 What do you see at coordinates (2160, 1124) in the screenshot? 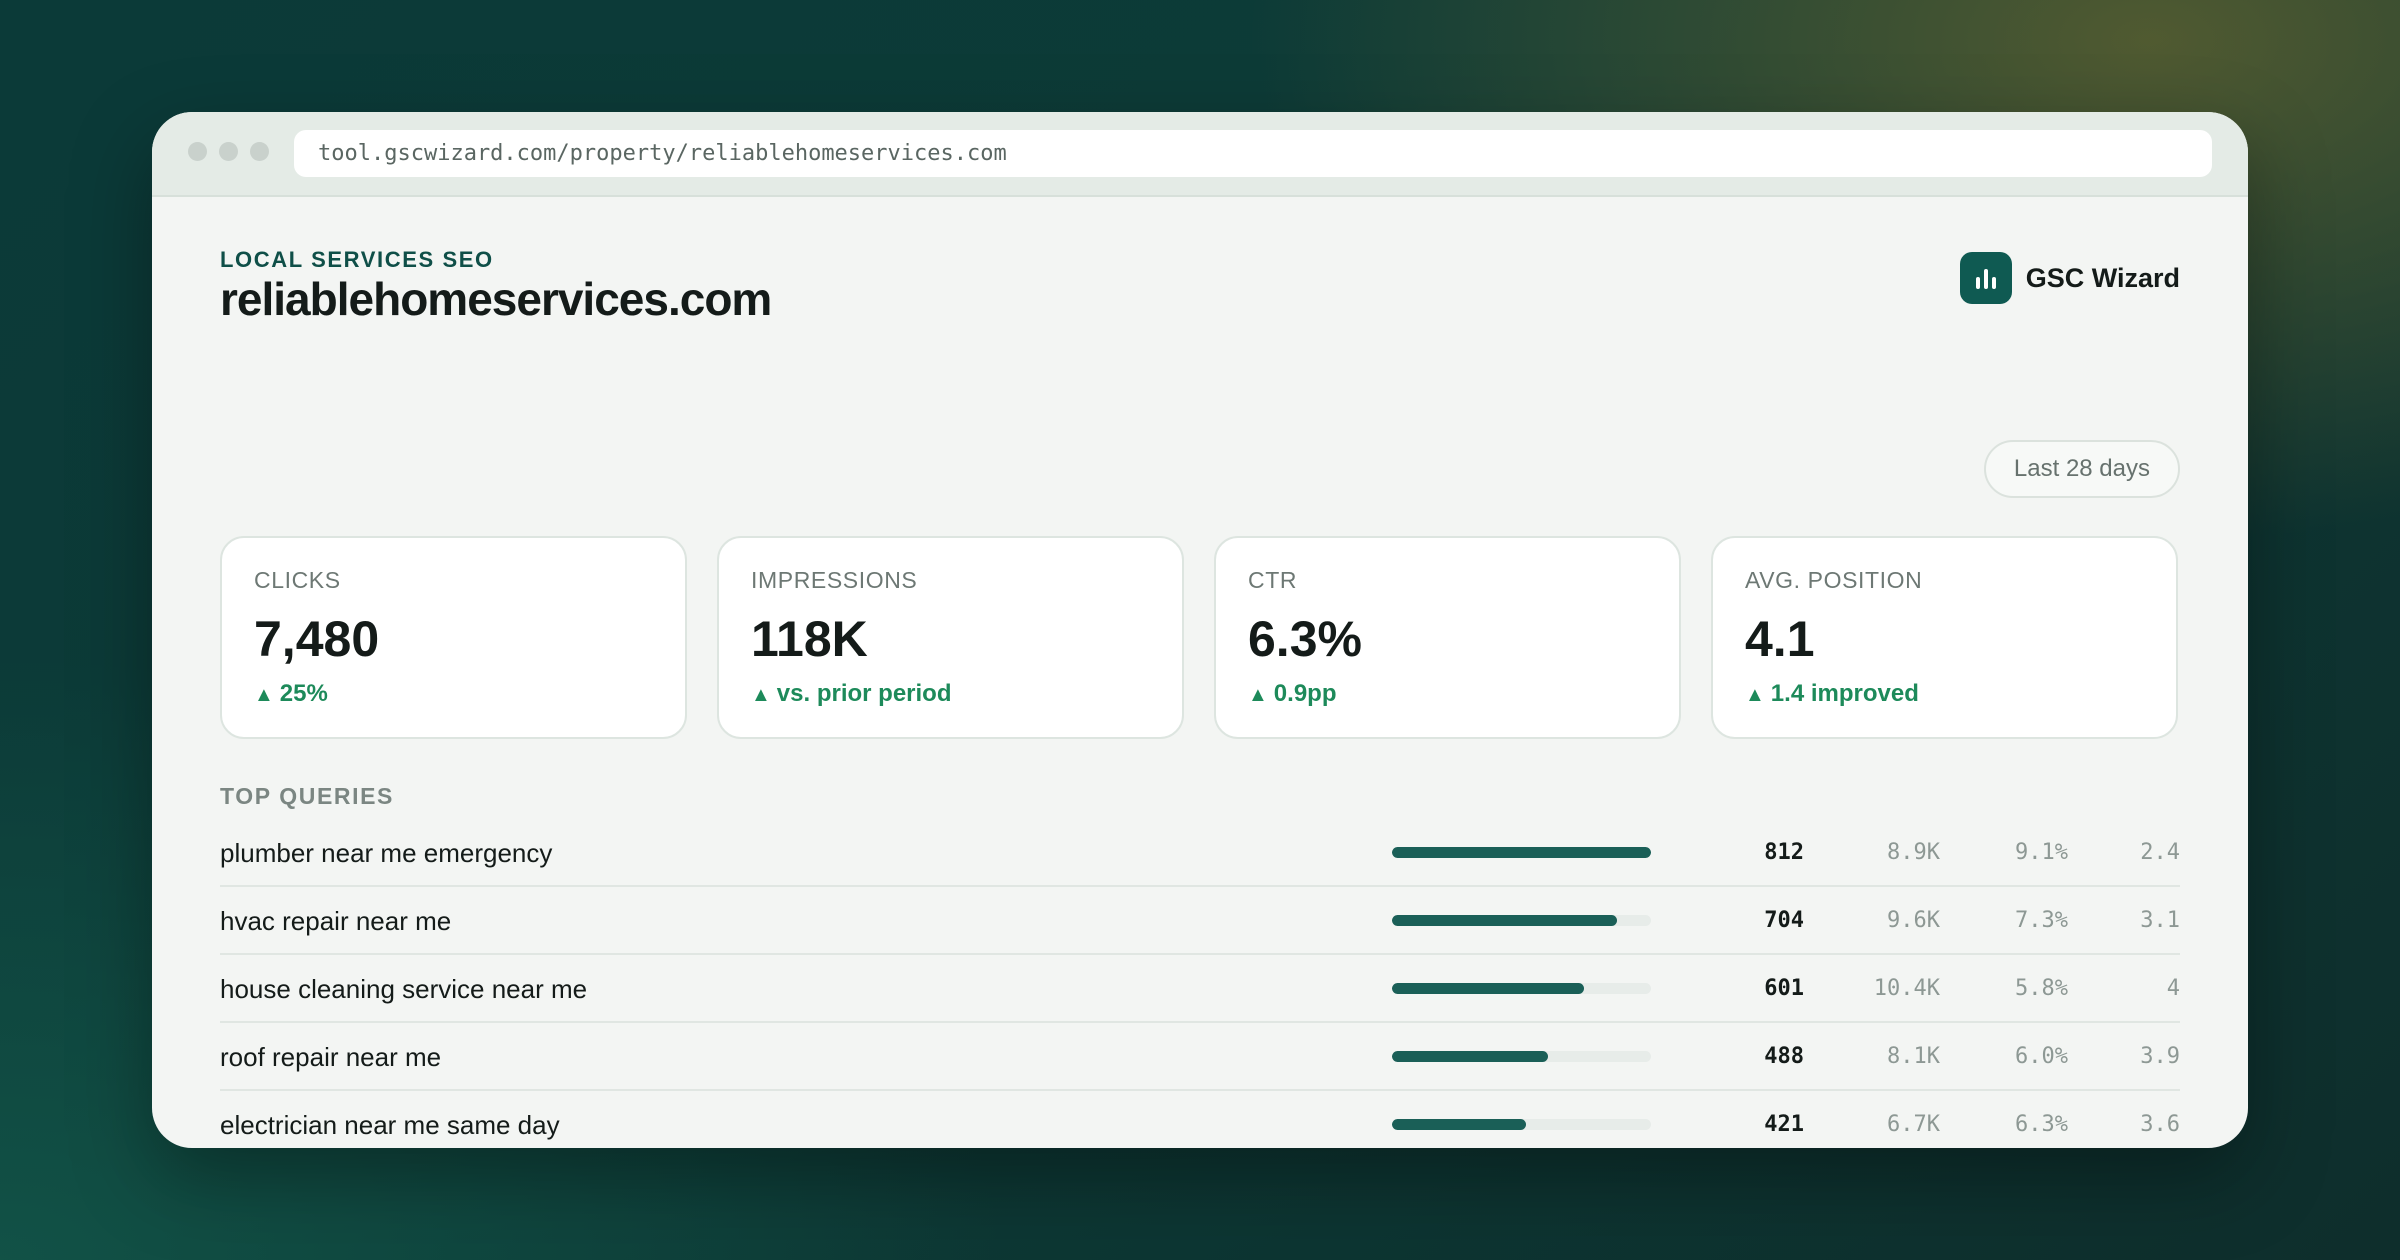
I see `query-position: 3.6` at bounding box center [2160, 1124].